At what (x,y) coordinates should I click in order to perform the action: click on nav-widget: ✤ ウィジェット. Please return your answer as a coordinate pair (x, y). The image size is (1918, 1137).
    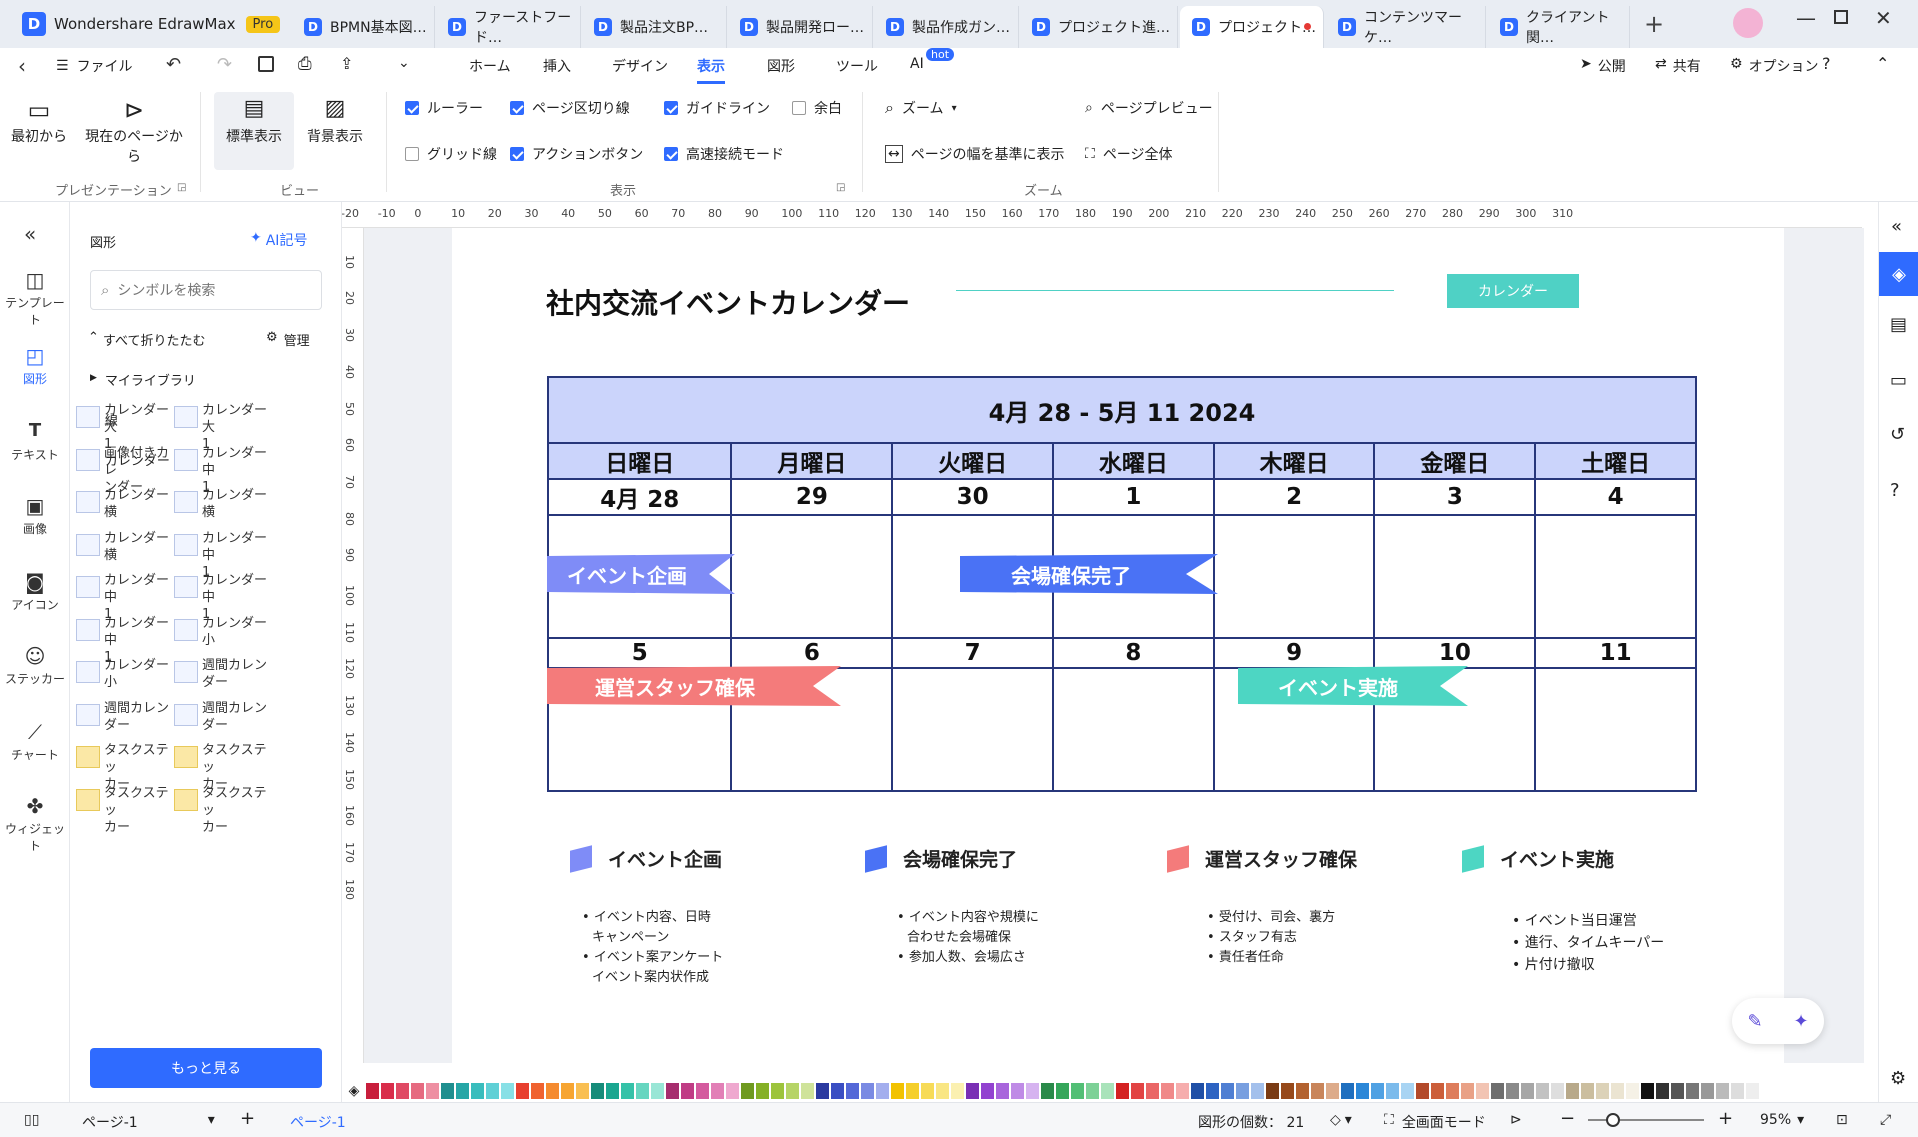
    Looking at the image, I should click on (35, 824).